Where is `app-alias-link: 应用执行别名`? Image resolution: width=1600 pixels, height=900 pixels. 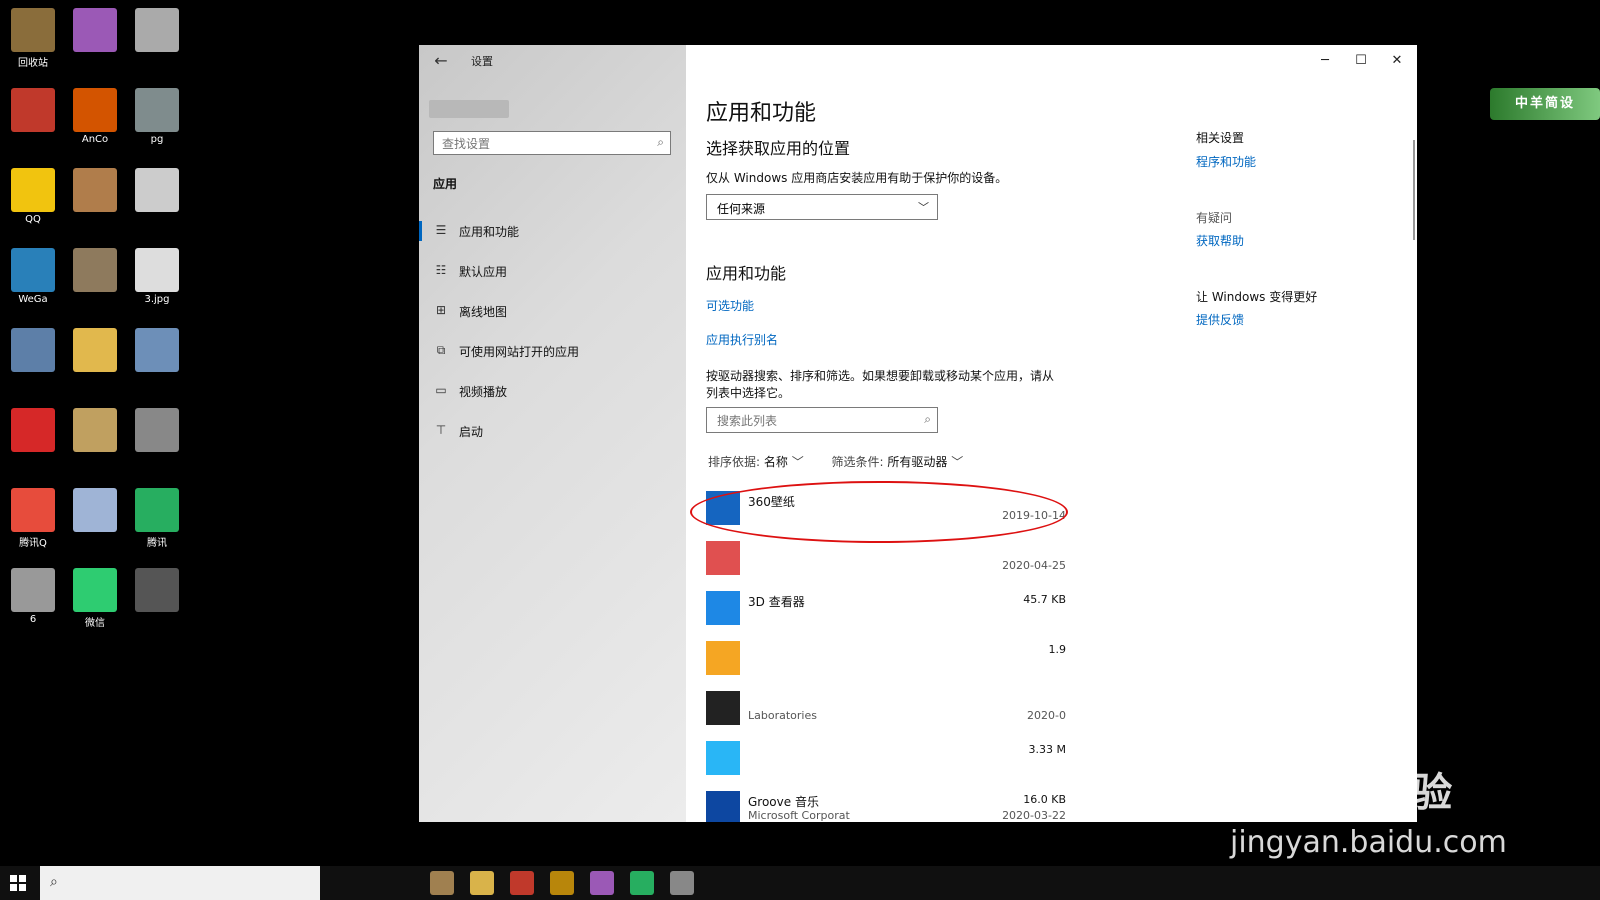 app-alias-link: 应用执行别名 is located at coordinates (742, 339).